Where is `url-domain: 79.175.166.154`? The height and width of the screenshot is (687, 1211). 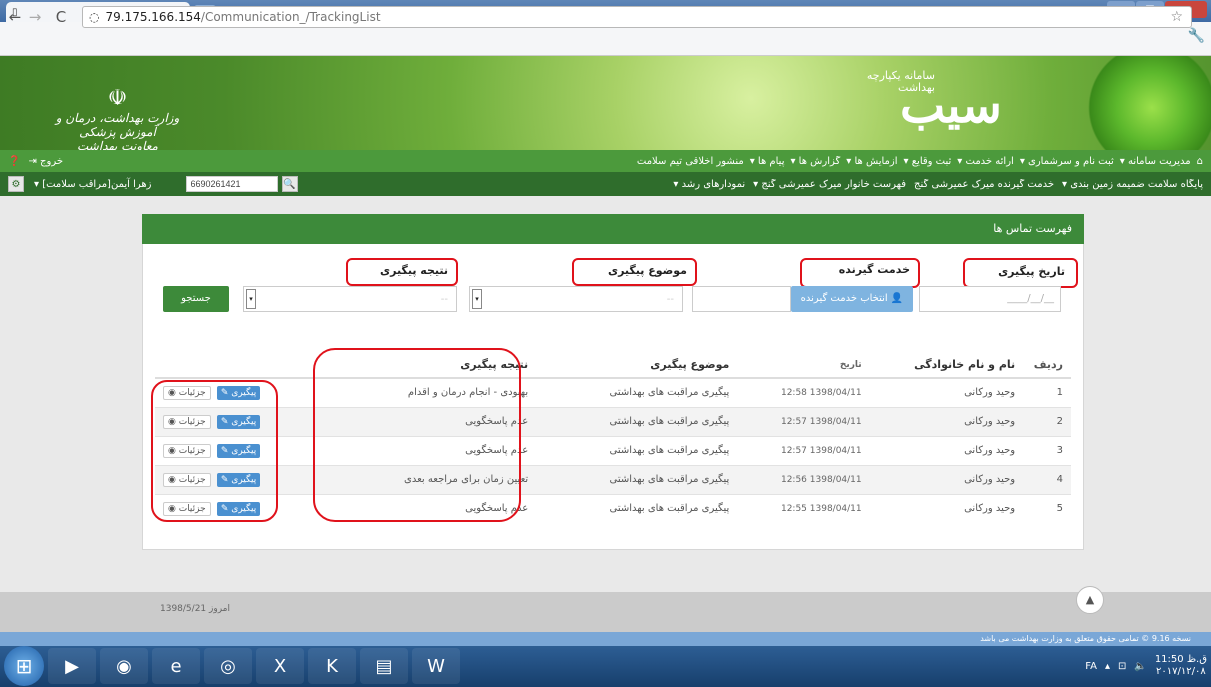 url-domain: 79.175.166.154 is located at coordinates (153, 17).